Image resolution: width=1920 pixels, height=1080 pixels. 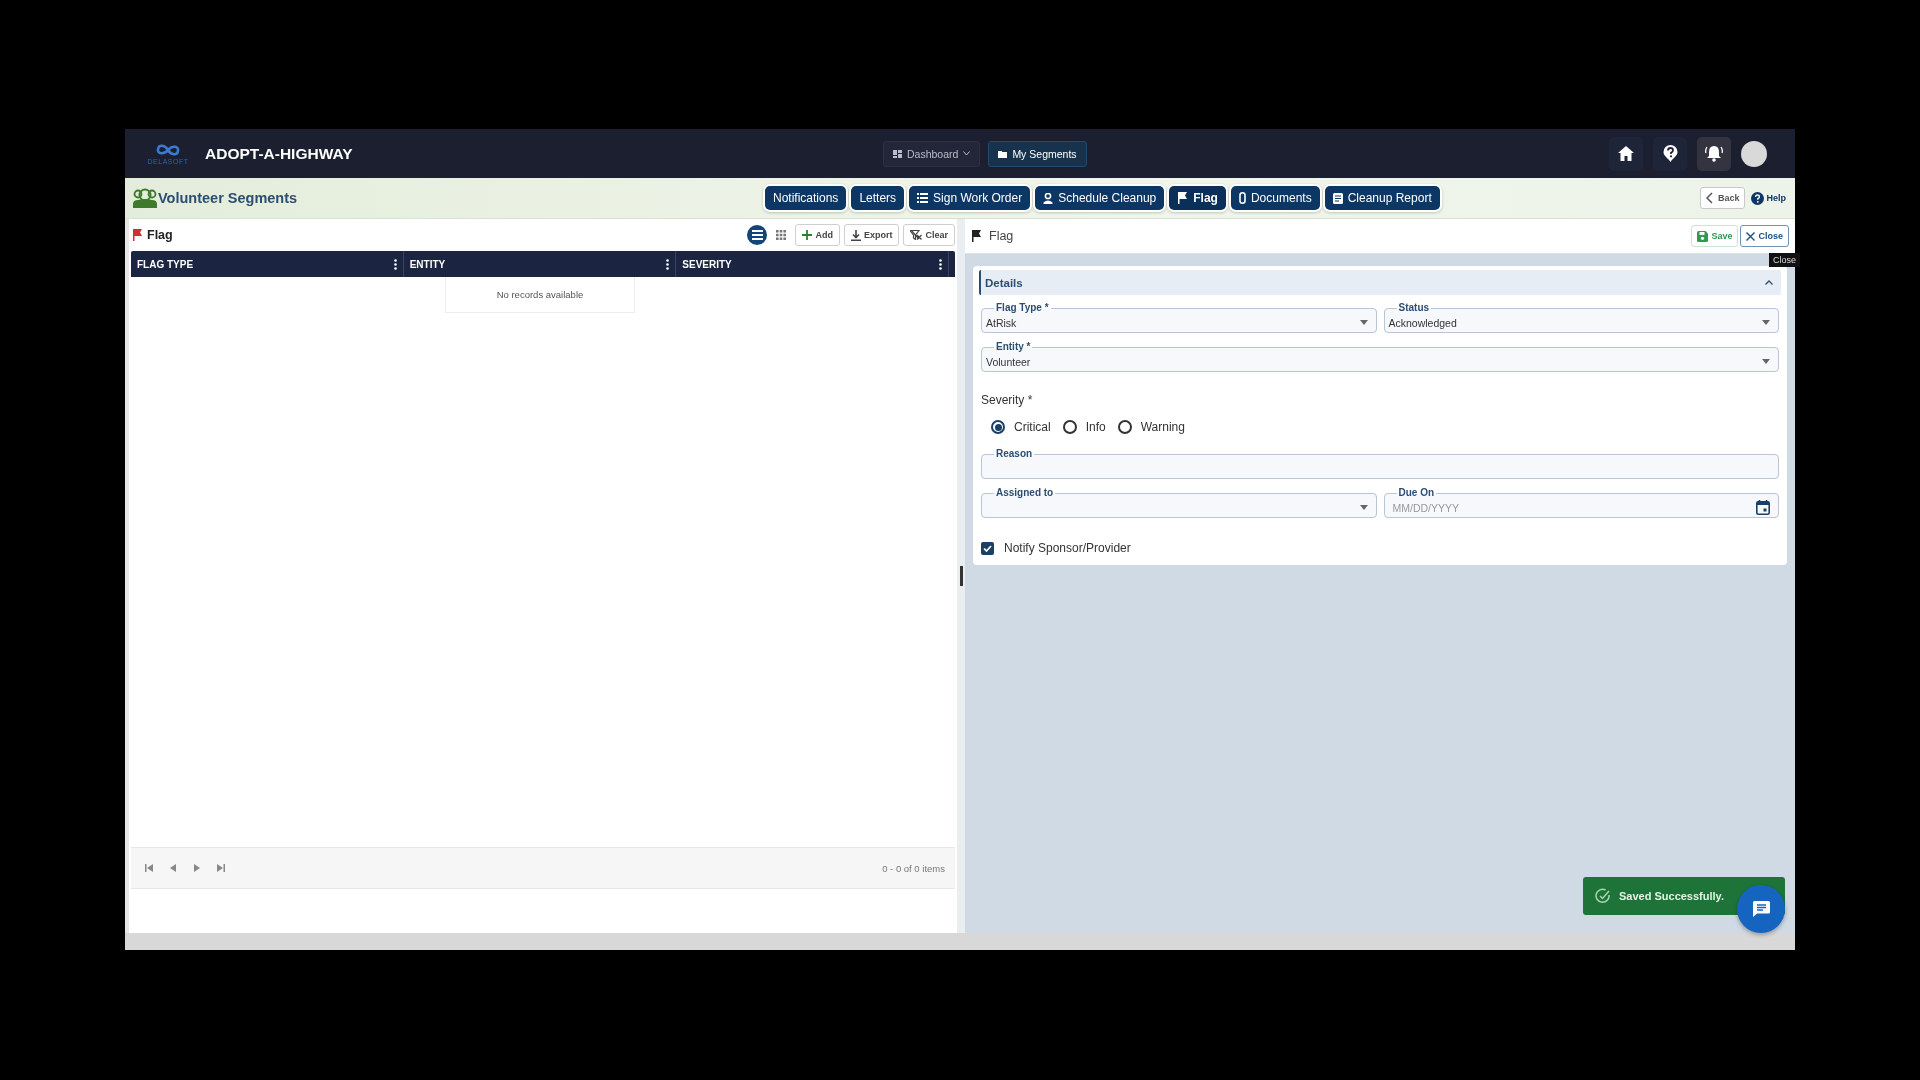 I want to click on avatar, so click(x=1754, y=153).